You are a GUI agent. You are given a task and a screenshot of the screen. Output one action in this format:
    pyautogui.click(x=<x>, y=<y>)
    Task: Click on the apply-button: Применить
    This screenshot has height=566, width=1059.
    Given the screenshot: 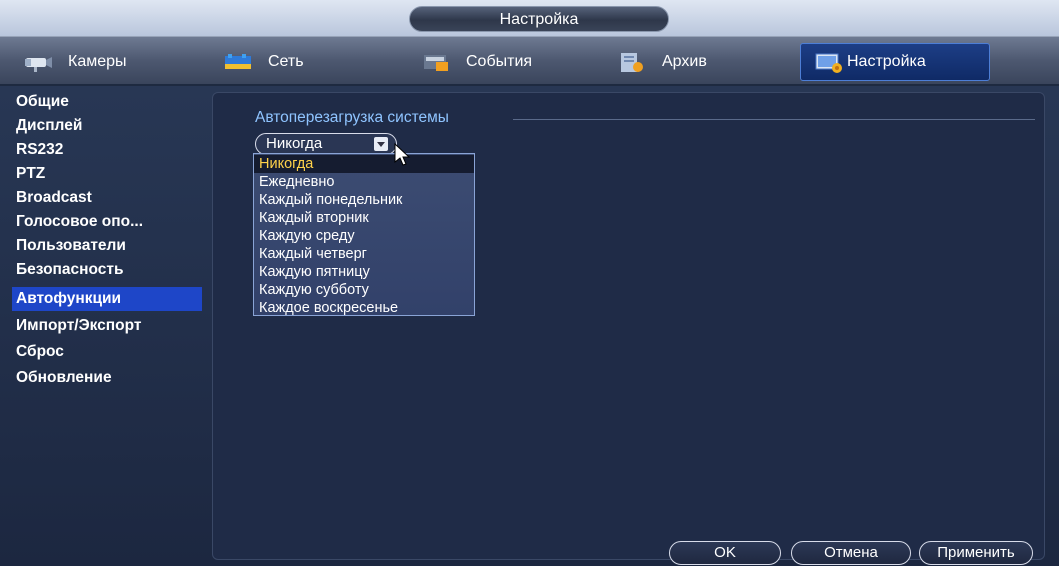 What is the action you would take?
    pyautogui.click(x=976, y=553)
    